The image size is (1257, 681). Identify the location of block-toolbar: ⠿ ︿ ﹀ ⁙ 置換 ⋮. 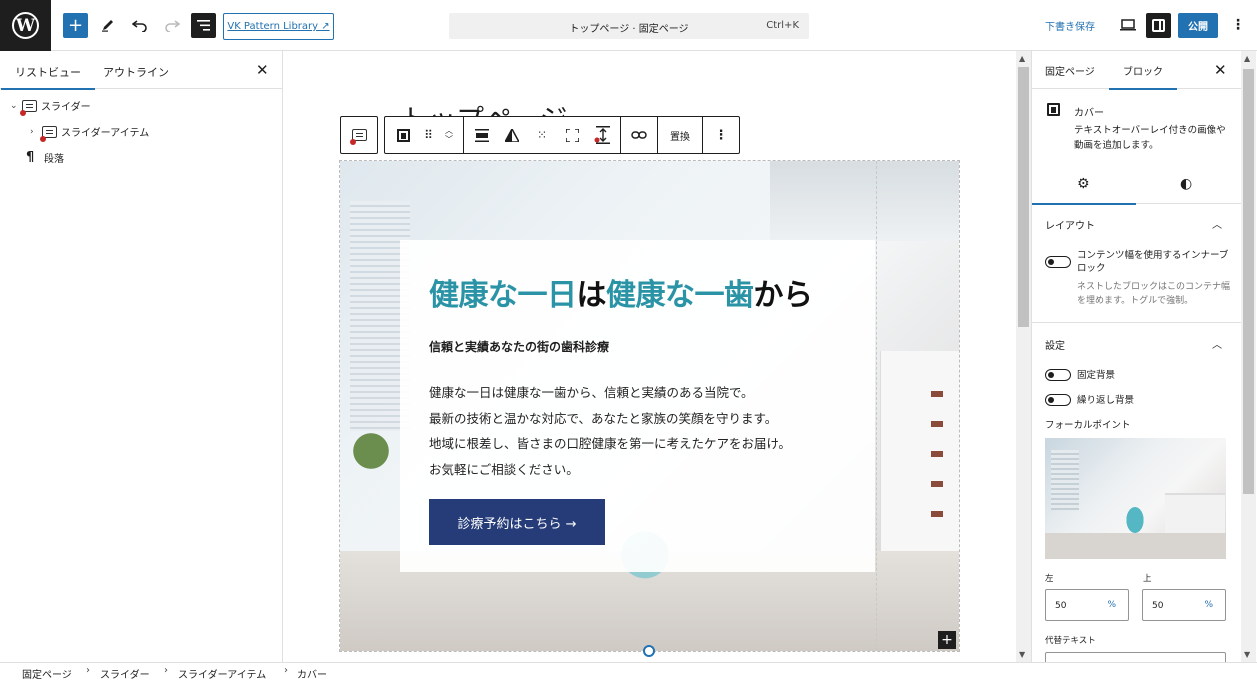
(540, 135).